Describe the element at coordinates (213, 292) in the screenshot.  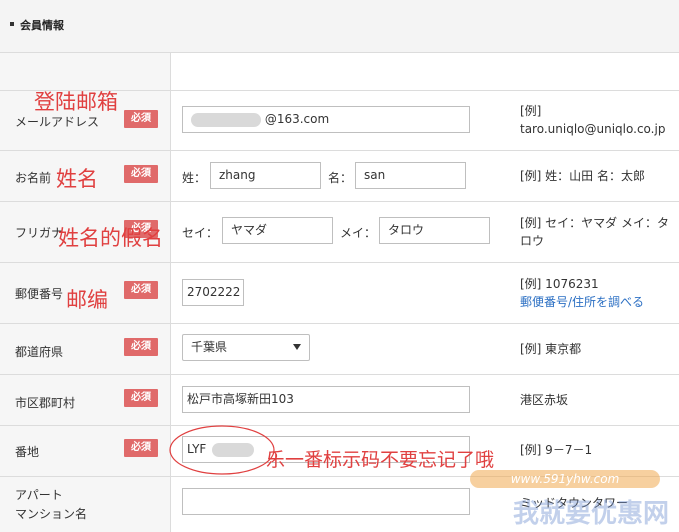
I see `postal-code-field: 2702222` at that location.